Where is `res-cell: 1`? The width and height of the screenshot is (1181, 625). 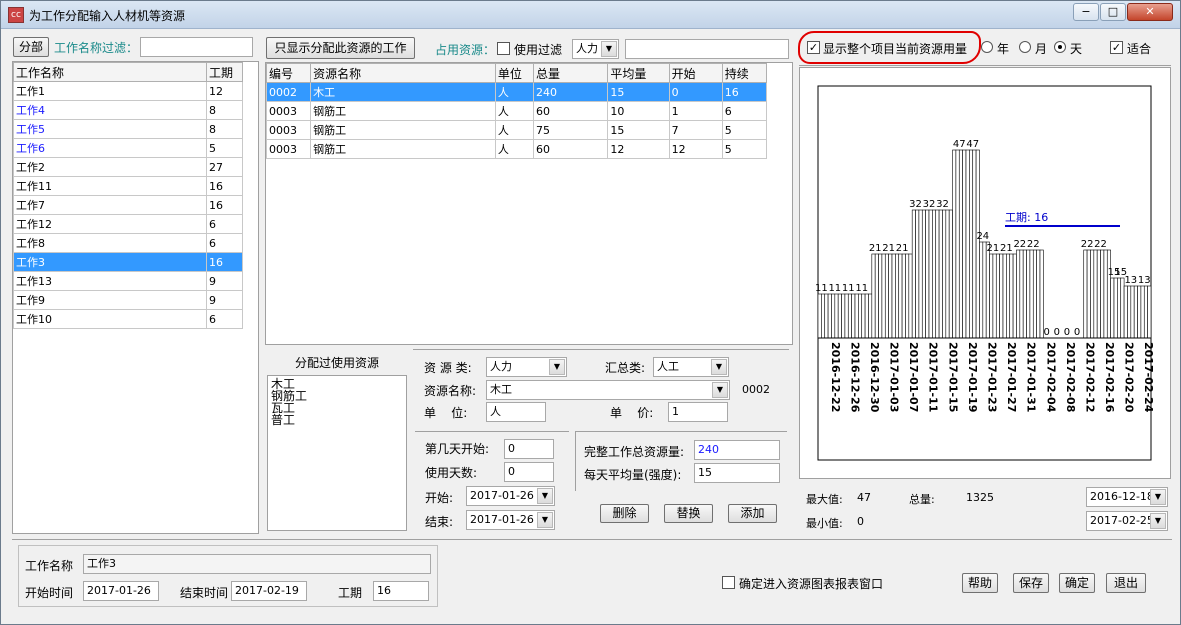 res-cell: 1 is located at coordinates (695, 111).